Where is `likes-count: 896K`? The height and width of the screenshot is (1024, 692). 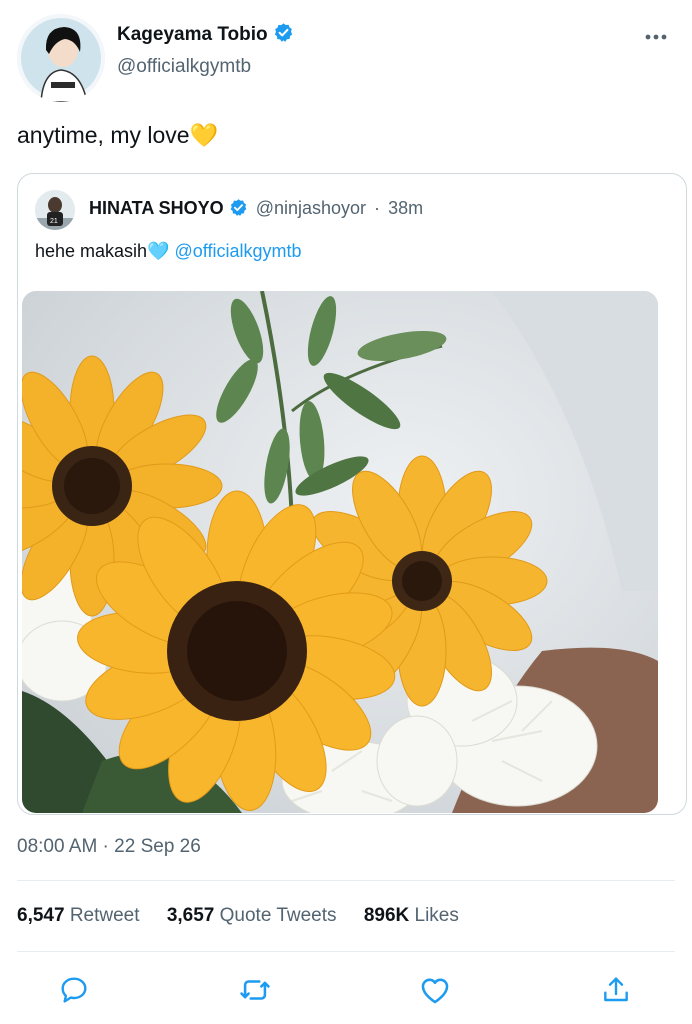 likes-count: 896K is located at coordinates (386, 915).